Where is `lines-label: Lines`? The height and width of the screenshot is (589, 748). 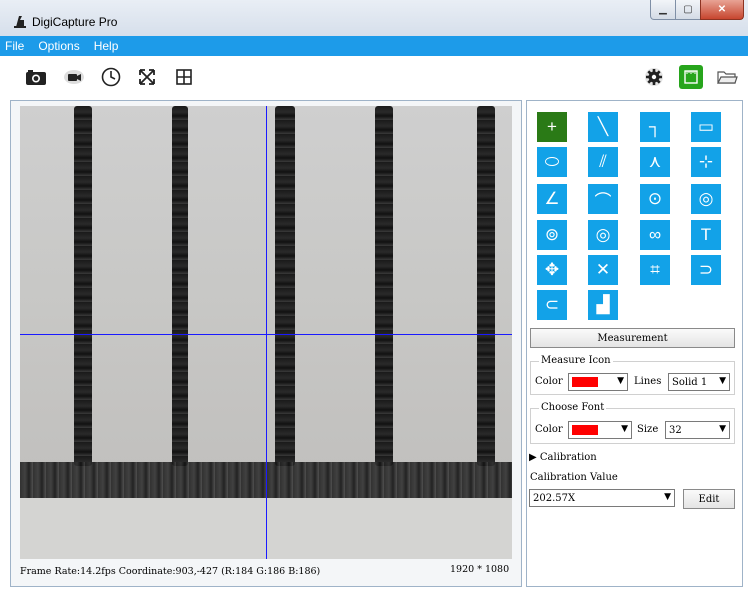
lines-label: Lines is located at coordinates (648, 381).